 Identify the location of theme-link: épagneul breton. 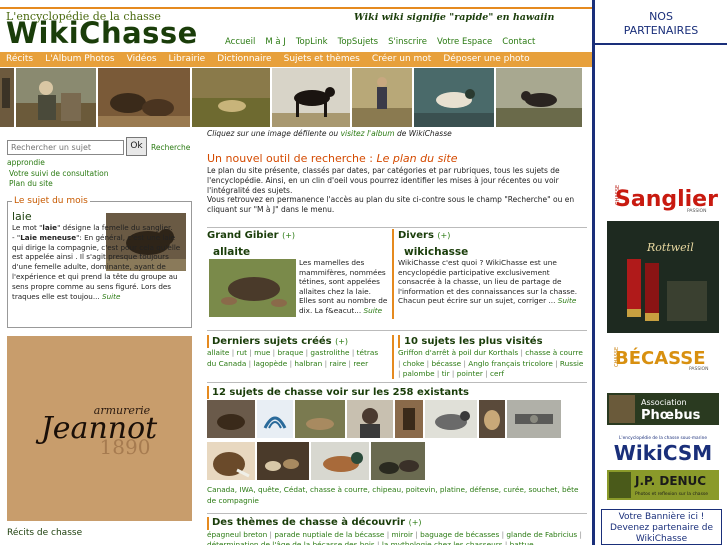
(237, 534).